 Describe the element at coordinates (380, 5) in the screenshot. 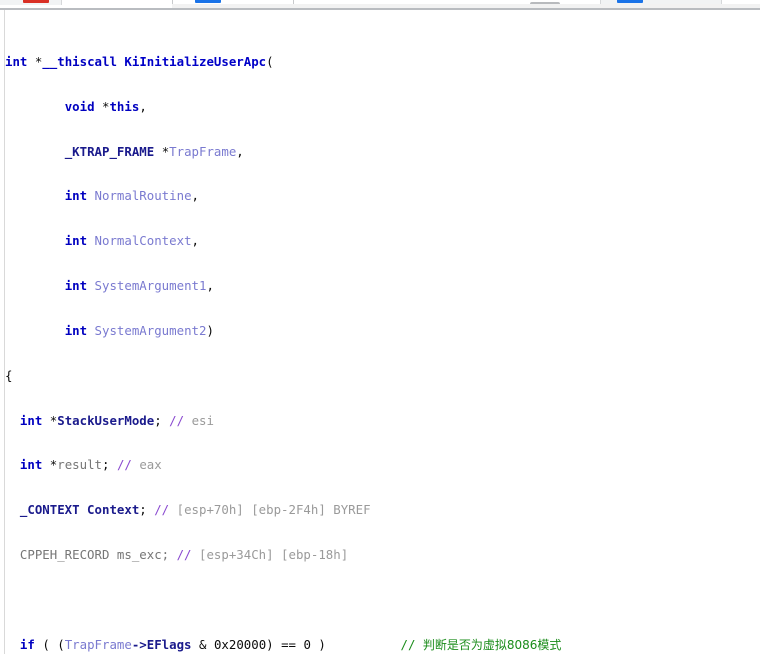

I see `browser-chrome-strip` at that location.